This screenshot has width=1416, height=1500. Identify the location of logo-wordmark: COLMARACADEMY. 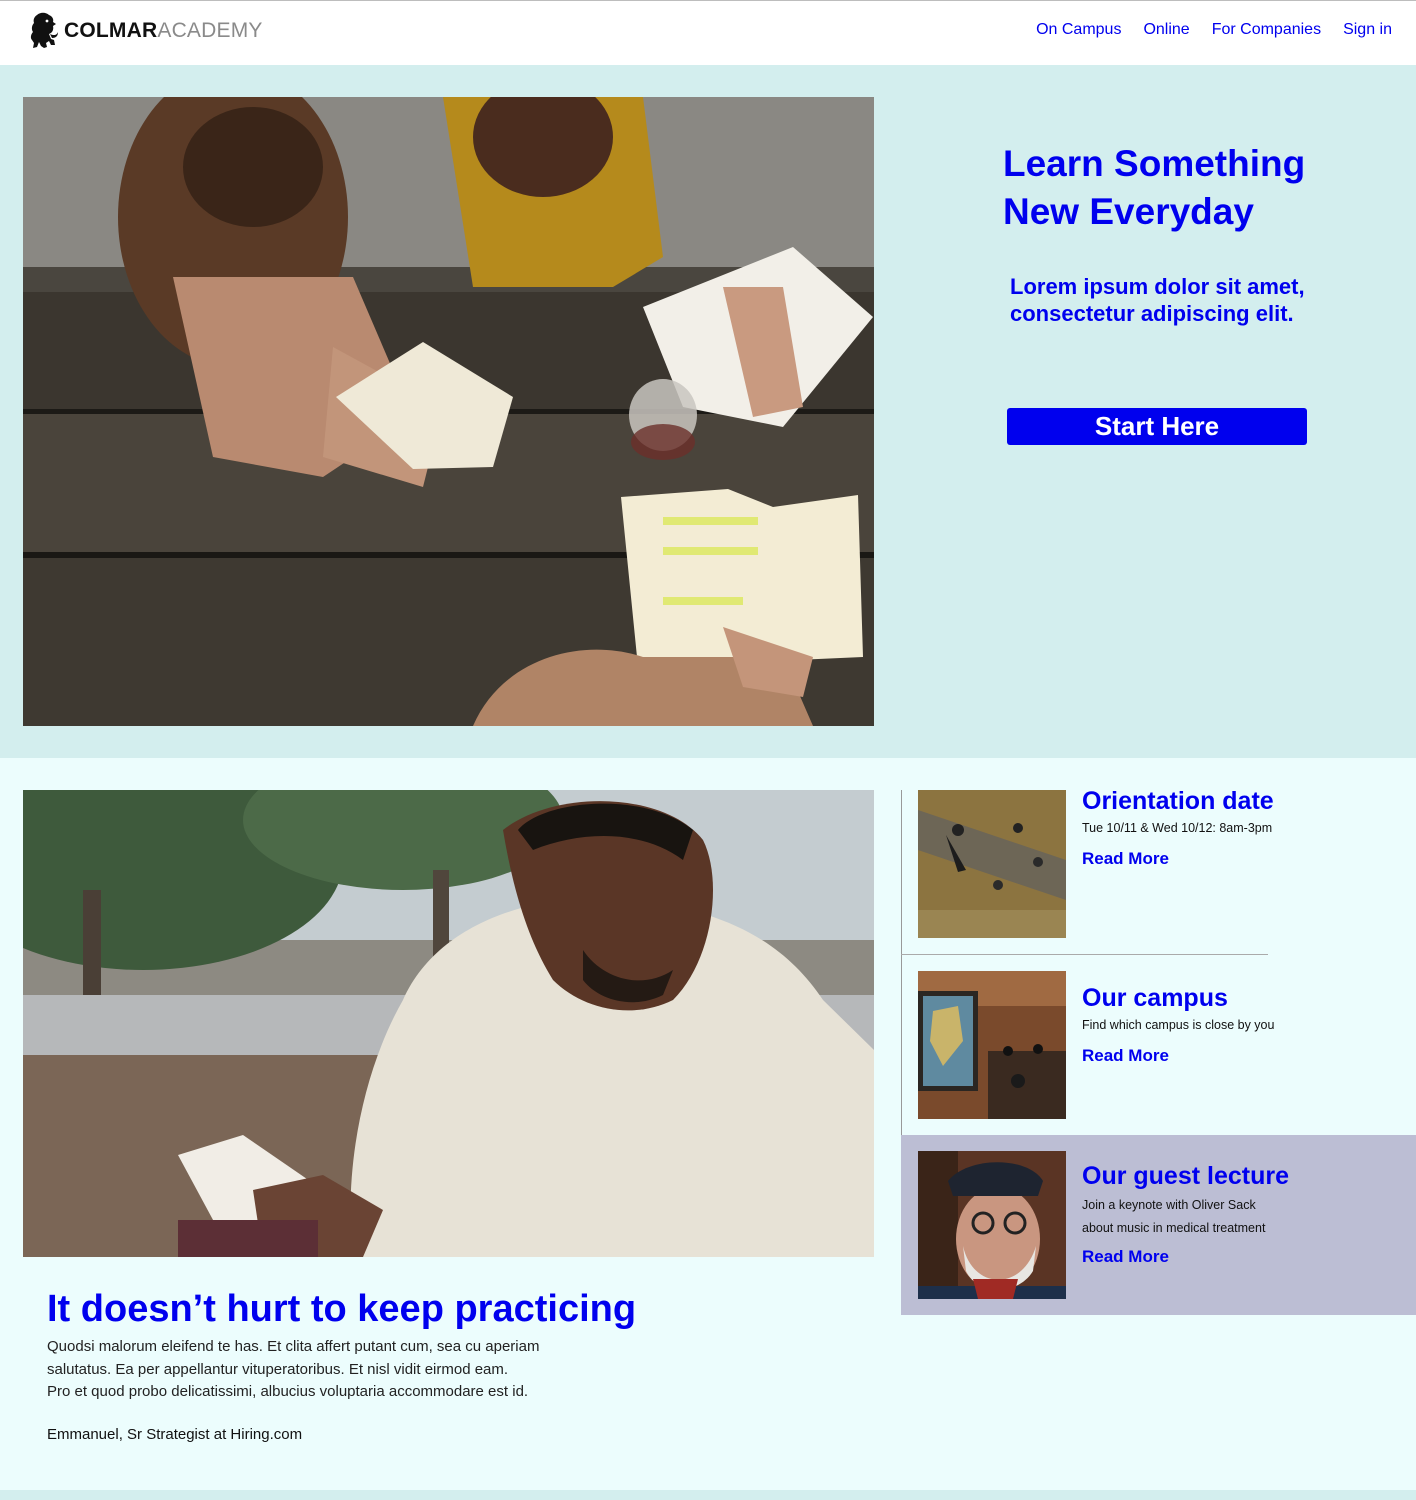
(163, 31).